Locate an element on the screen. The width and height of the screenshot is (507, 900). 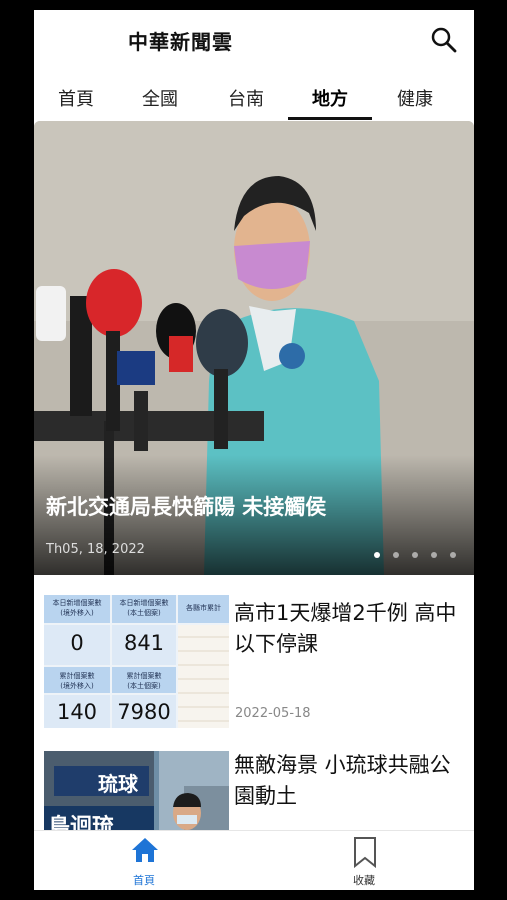
thumb-total-local: 7980 is located at coordinates (144, 712).